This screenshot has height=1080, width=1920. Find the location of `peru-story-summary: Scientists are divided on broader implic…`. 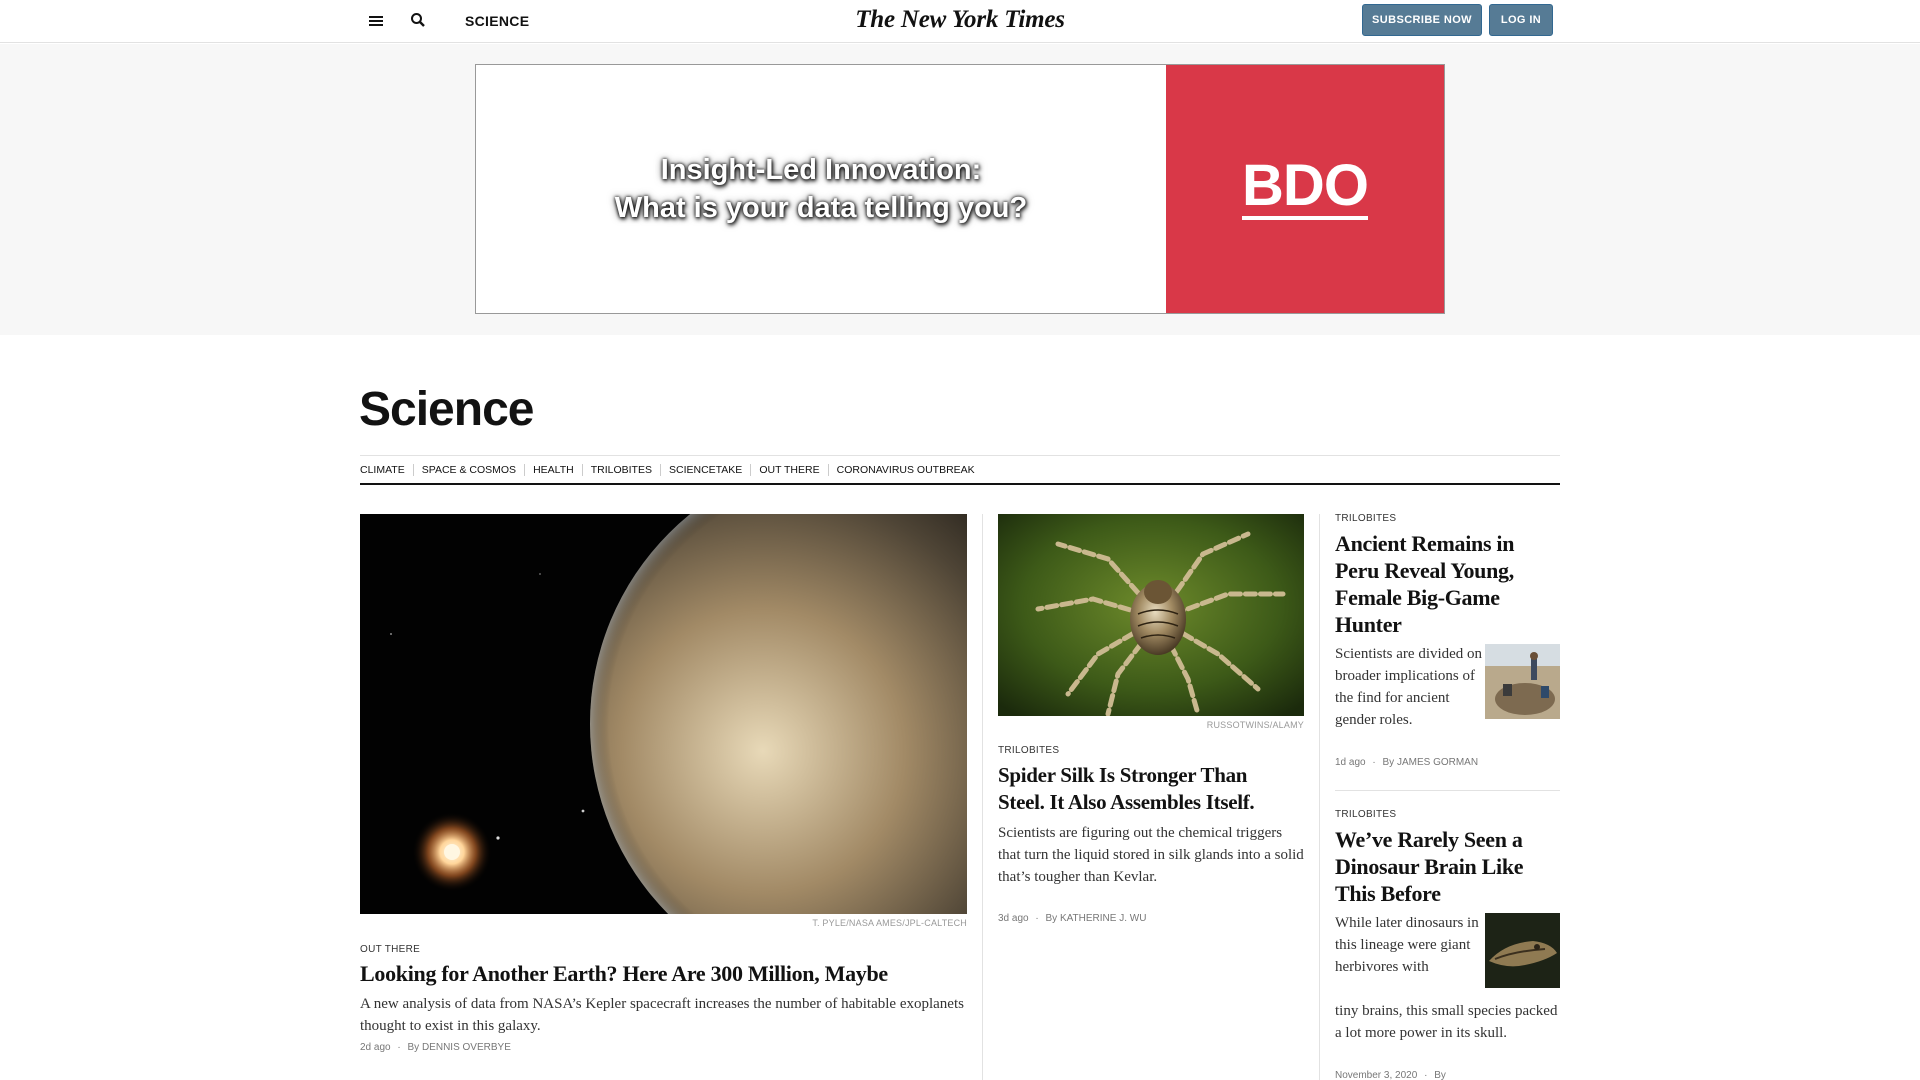

peru-story-summary: Scientists are divided on broader implic… is located at coordinates (1409, 687).